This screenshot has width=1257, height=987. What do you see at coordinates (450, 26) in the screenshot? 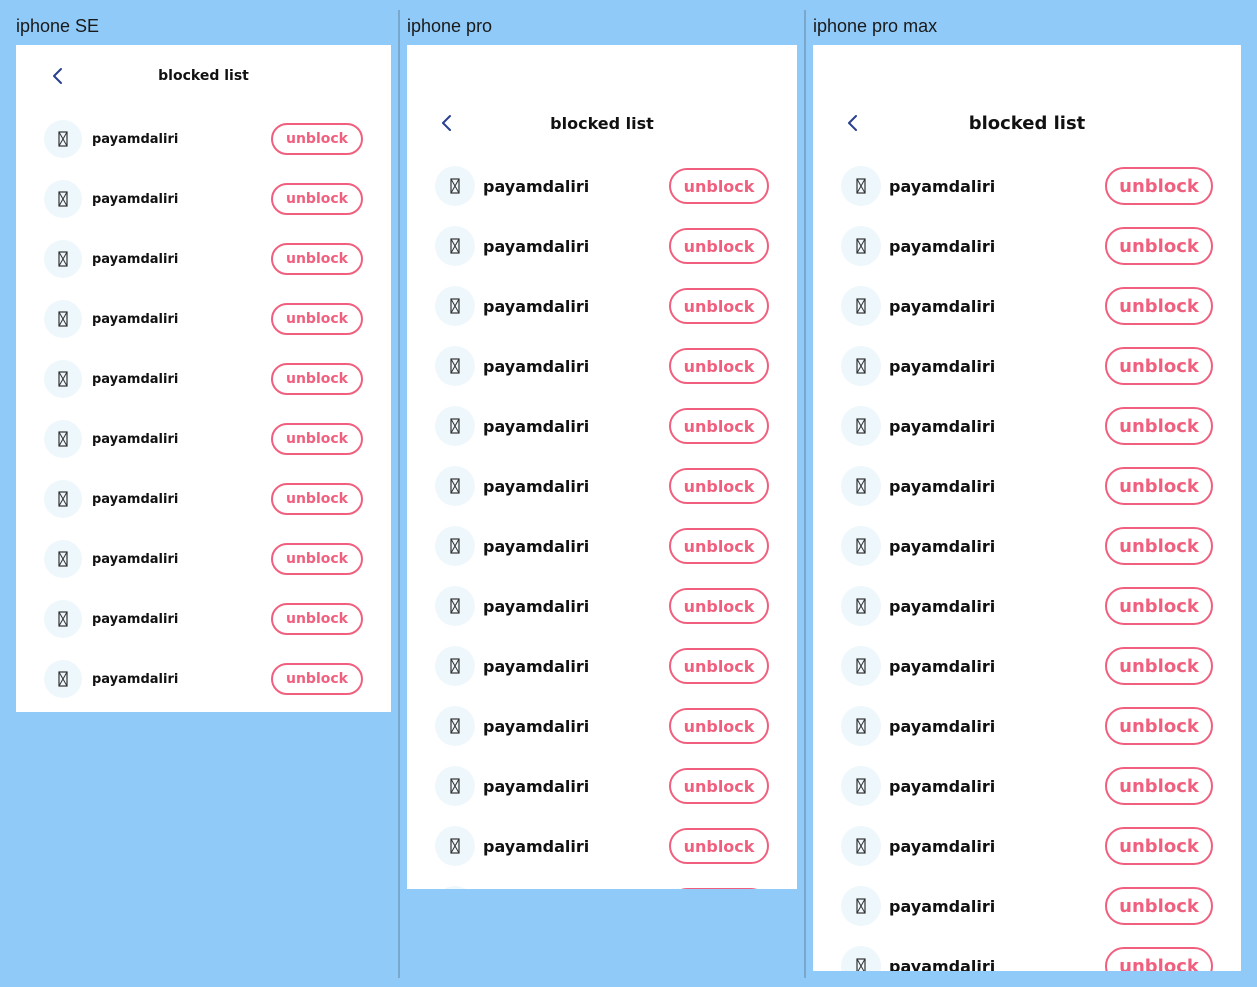
I see `frame-label-iphone-pro: iphone pro` at bounding box center [450, 26].